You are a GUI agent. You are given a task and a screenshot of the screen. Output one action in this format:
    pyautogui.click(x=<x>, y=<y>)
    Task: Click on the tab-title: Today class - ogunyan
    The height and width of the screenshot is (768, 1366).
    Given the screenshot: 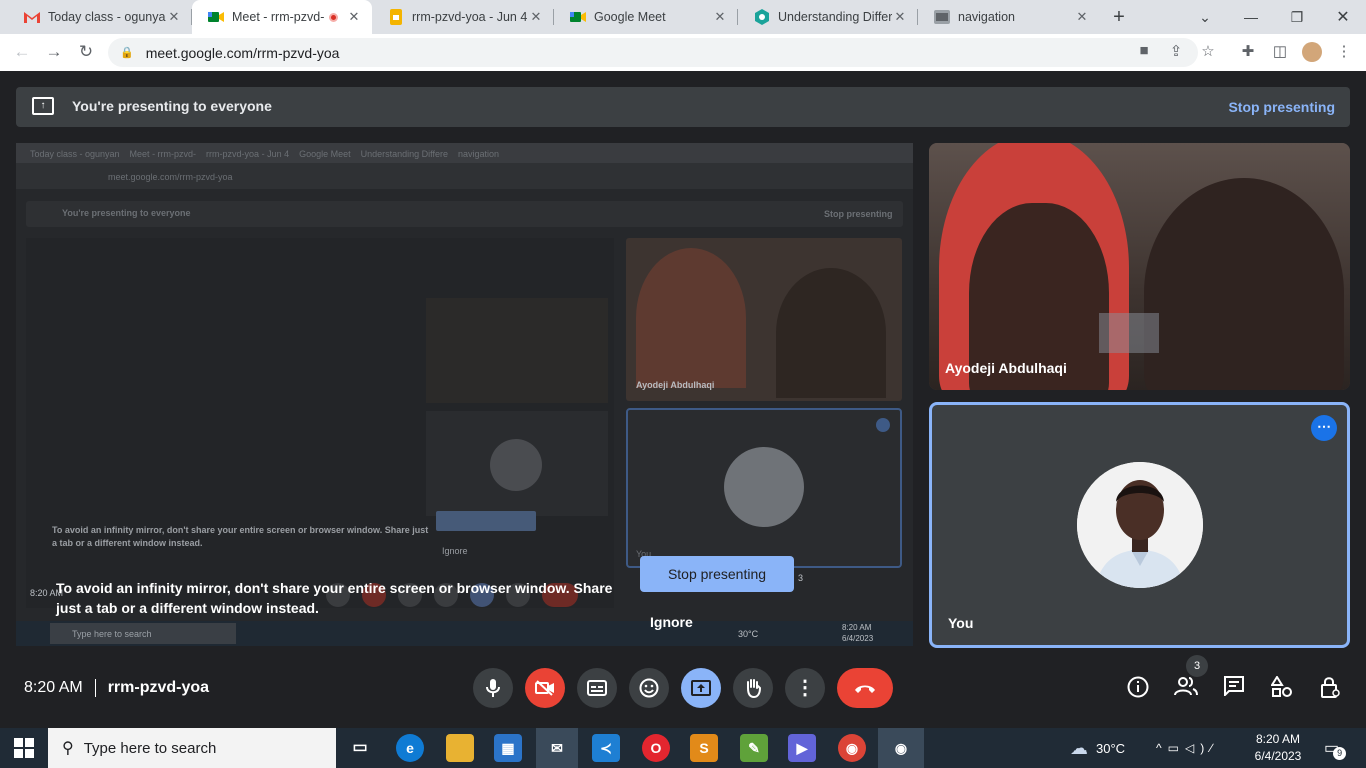 What is the action you would take?
    pyautogui.click(x=107, y=17)
    